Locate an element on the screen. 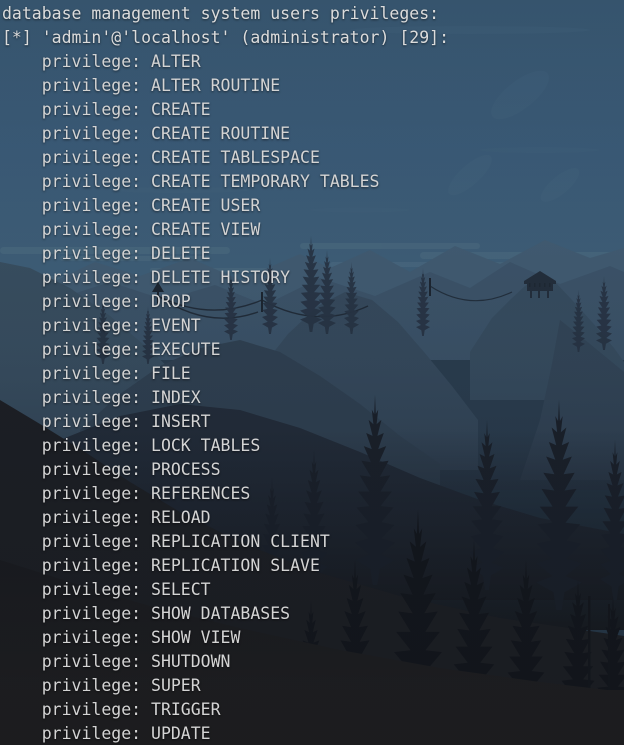 This screenshot has height=745, width=624. privilege-line-select: privilege: SELECT is located at coordinates (106, 589).